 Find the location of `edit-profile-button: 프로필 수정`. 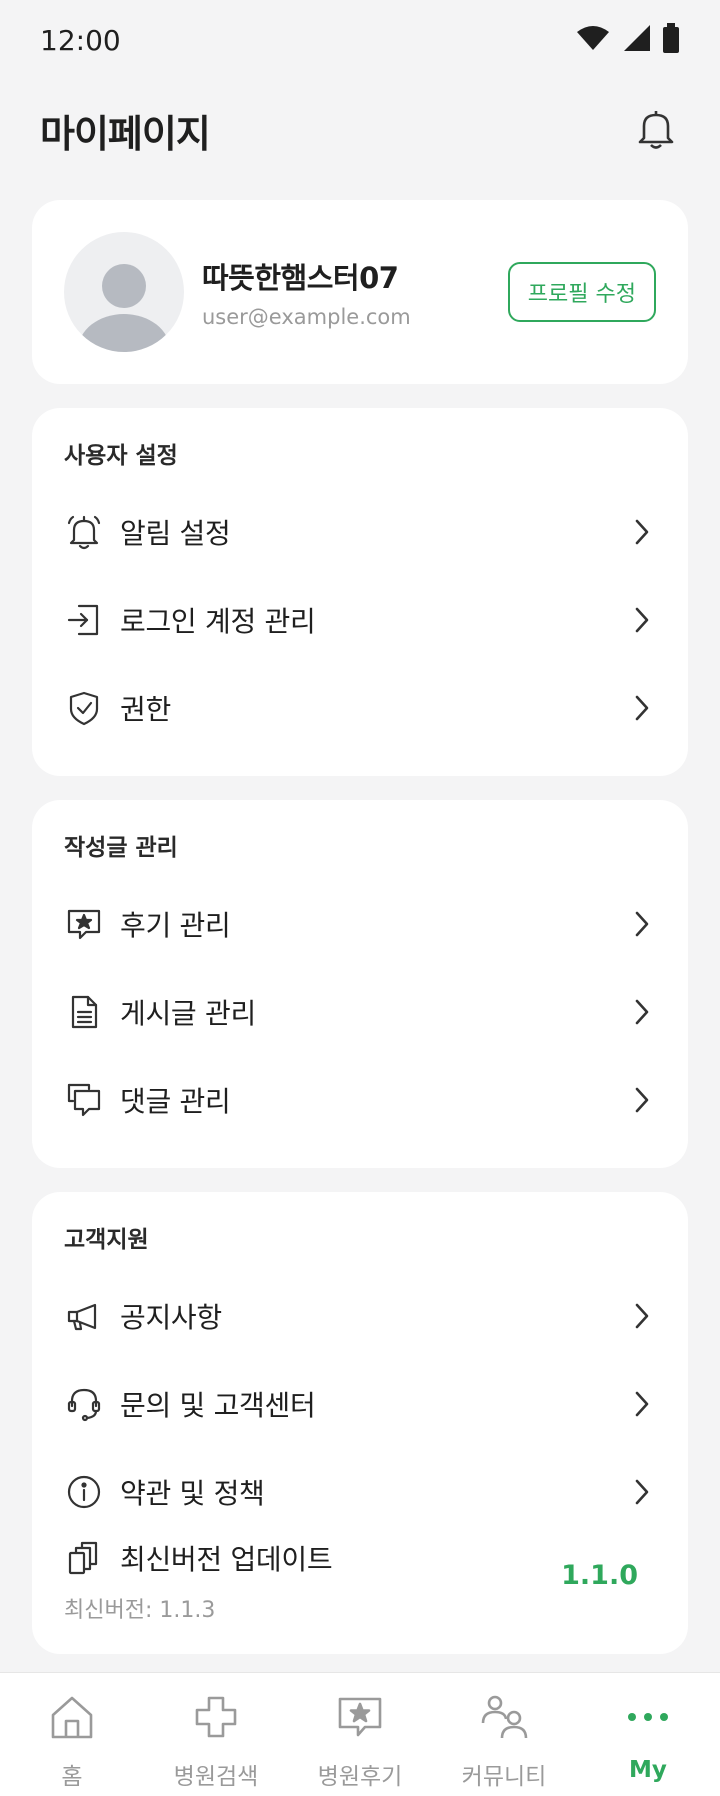

edit-profile-button: 프로필 수정 is located at coordinates (581, 292).